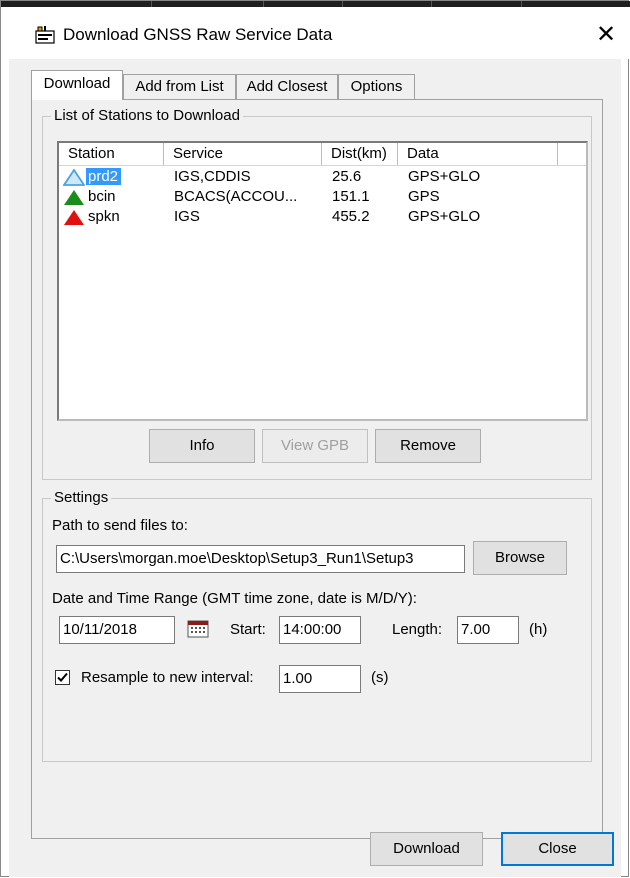 The height and width of the screenshot is (878, 630). Describe the element at coordinates (120, 525) in the screenshot. I see `path-label: Path to send files to:` at that location.